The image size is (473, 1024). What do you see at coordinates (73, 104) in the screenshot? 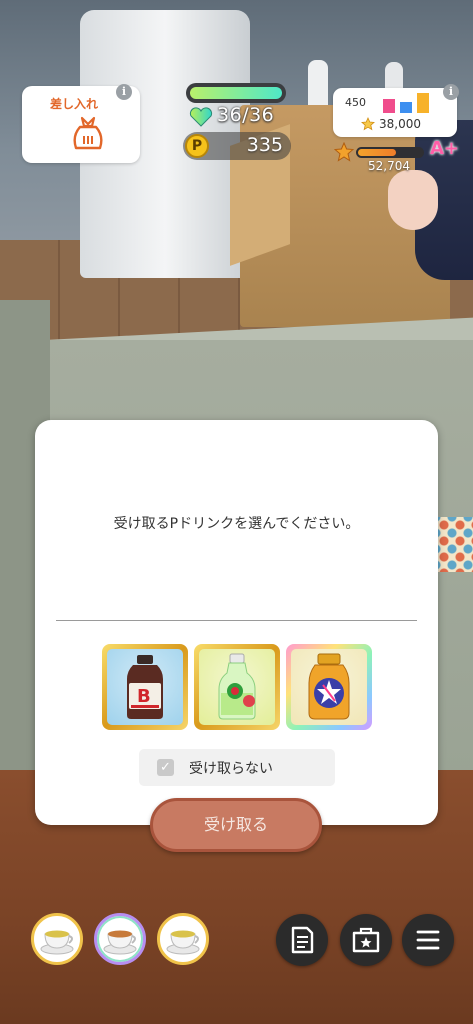
I see `gift-label: 差し入れ` at bounding box center [73, 104].